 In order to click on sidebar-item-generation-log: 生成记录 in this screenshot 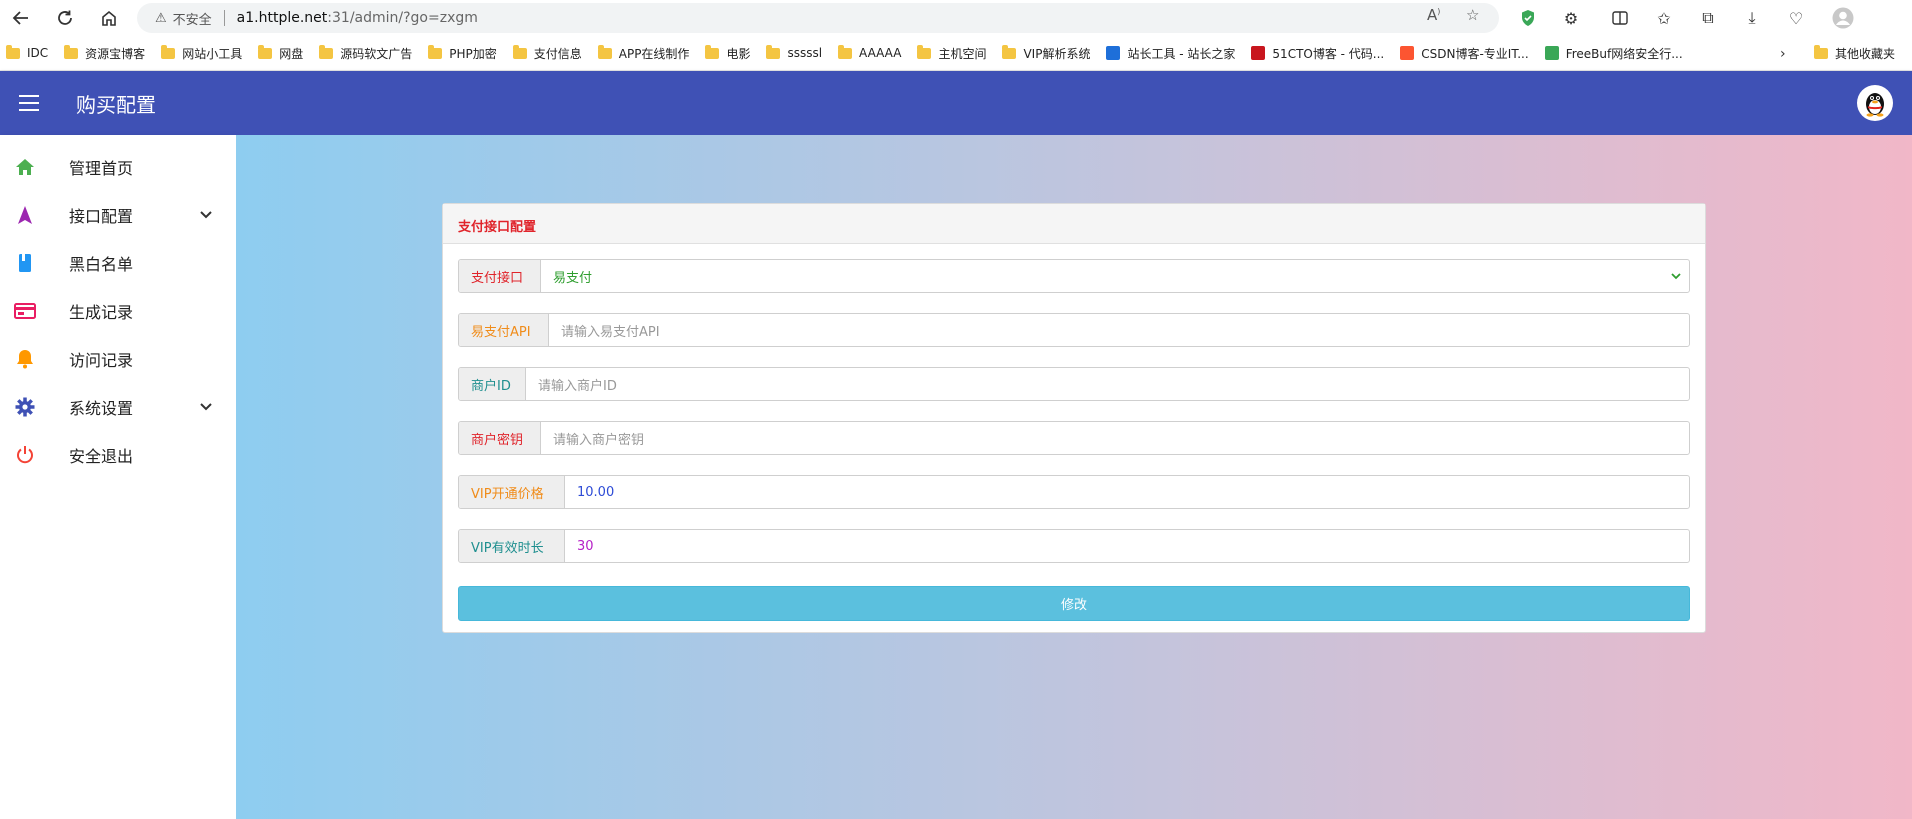, I will do `click(118, 311)`.